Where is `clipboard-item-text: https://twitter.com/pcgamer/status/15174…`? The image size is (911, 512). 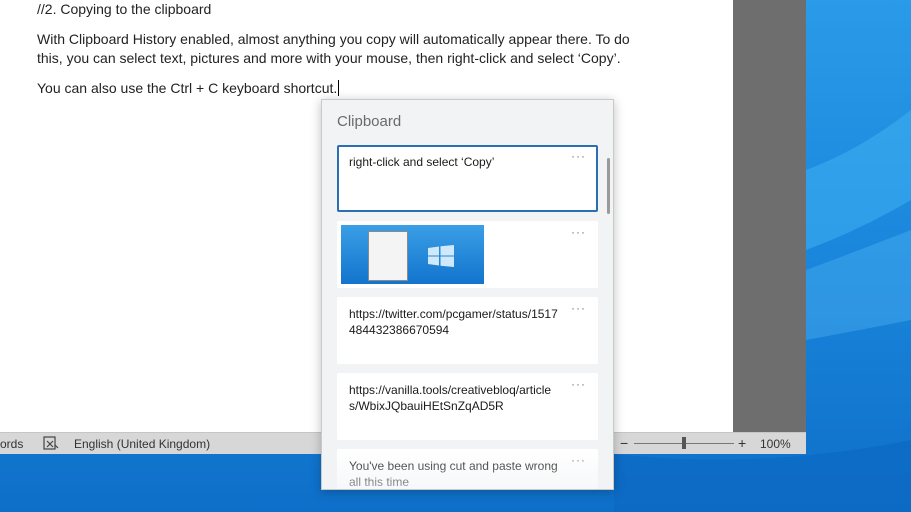
clipboard-item-text: https://twitter.com/pcgamer/status/15174… is located at coordinates (453, 322).